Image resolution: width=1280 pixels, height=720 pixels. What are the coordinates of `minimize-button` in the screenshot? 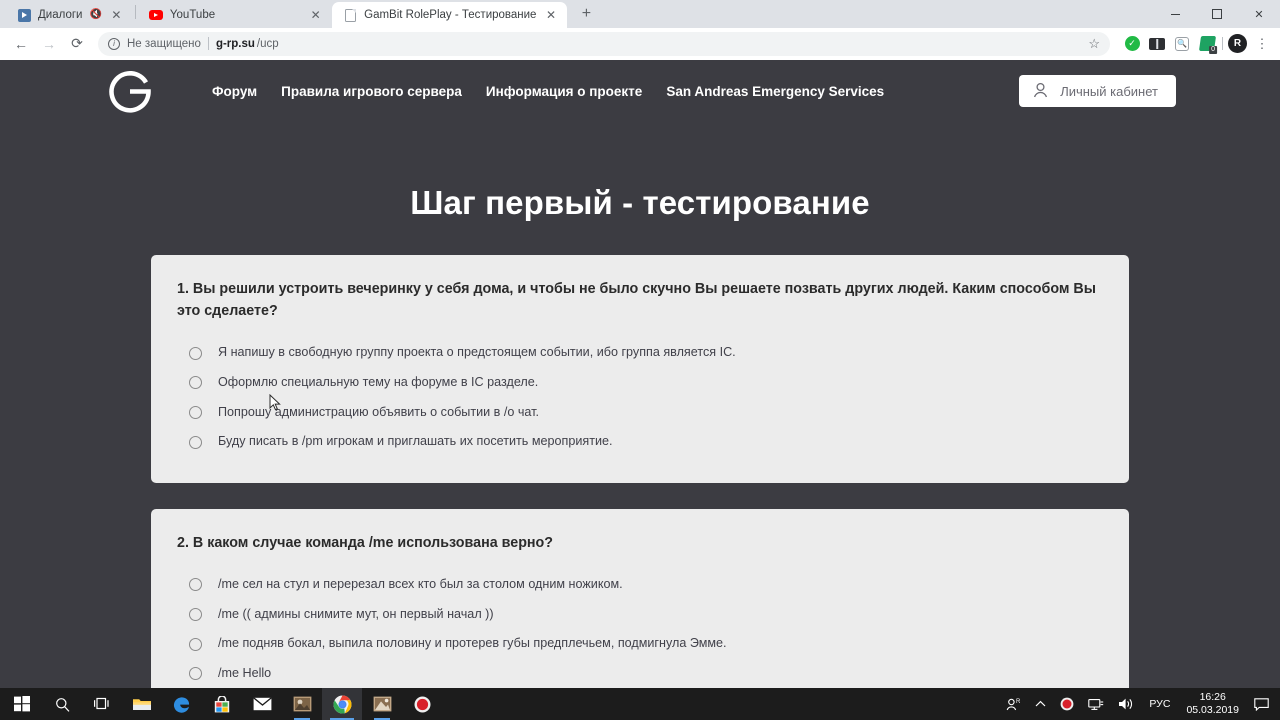 It's located at (1175, 14).